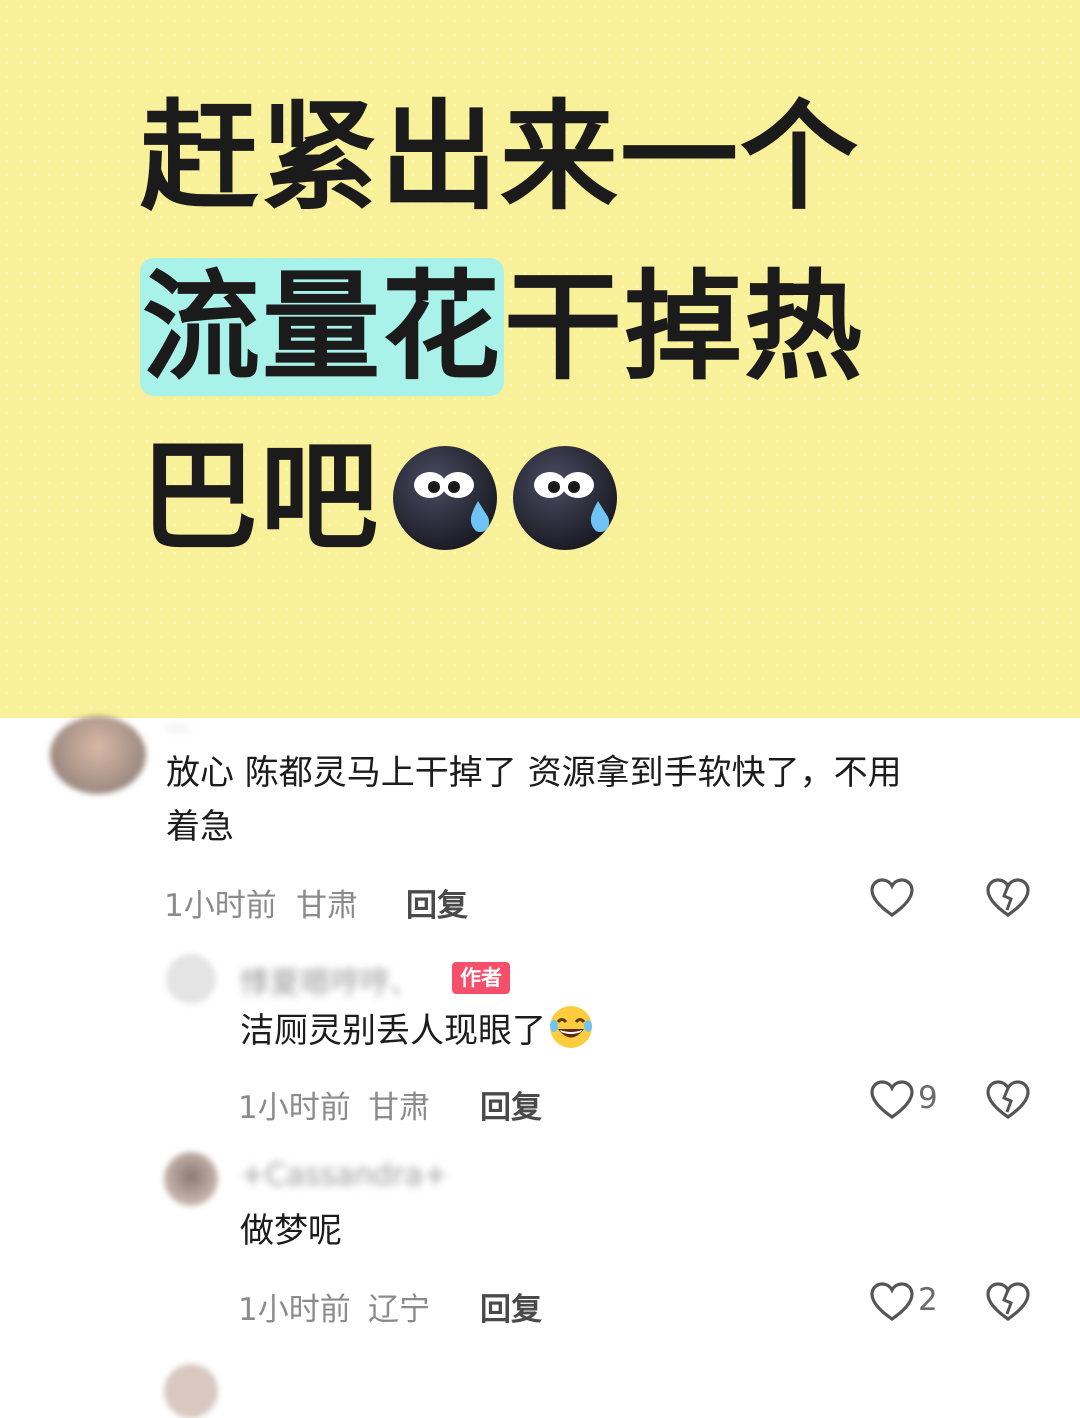 Image resolution: width=1080 pixels, height=1418 pixels. I want to click on comment-text-body: 洁厕灵别丢人现眼了, so click(393, 1031).